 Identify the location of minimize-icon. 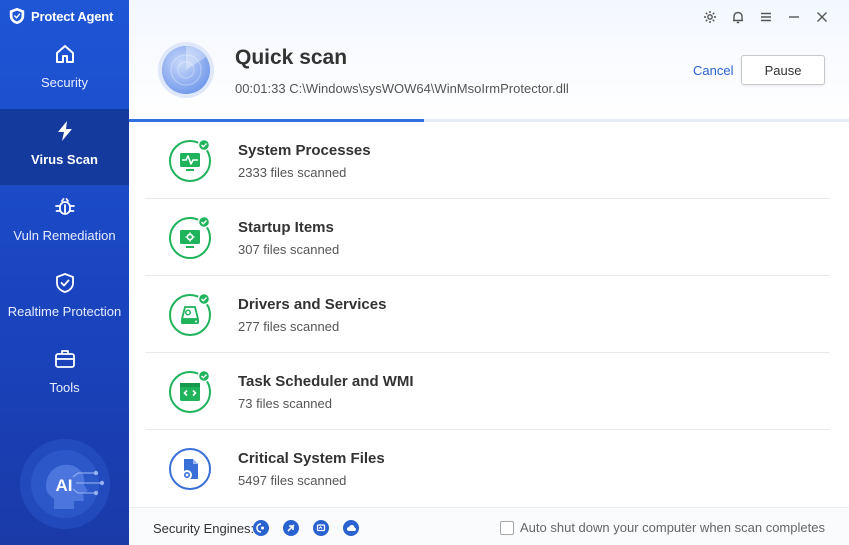
(793, 16).